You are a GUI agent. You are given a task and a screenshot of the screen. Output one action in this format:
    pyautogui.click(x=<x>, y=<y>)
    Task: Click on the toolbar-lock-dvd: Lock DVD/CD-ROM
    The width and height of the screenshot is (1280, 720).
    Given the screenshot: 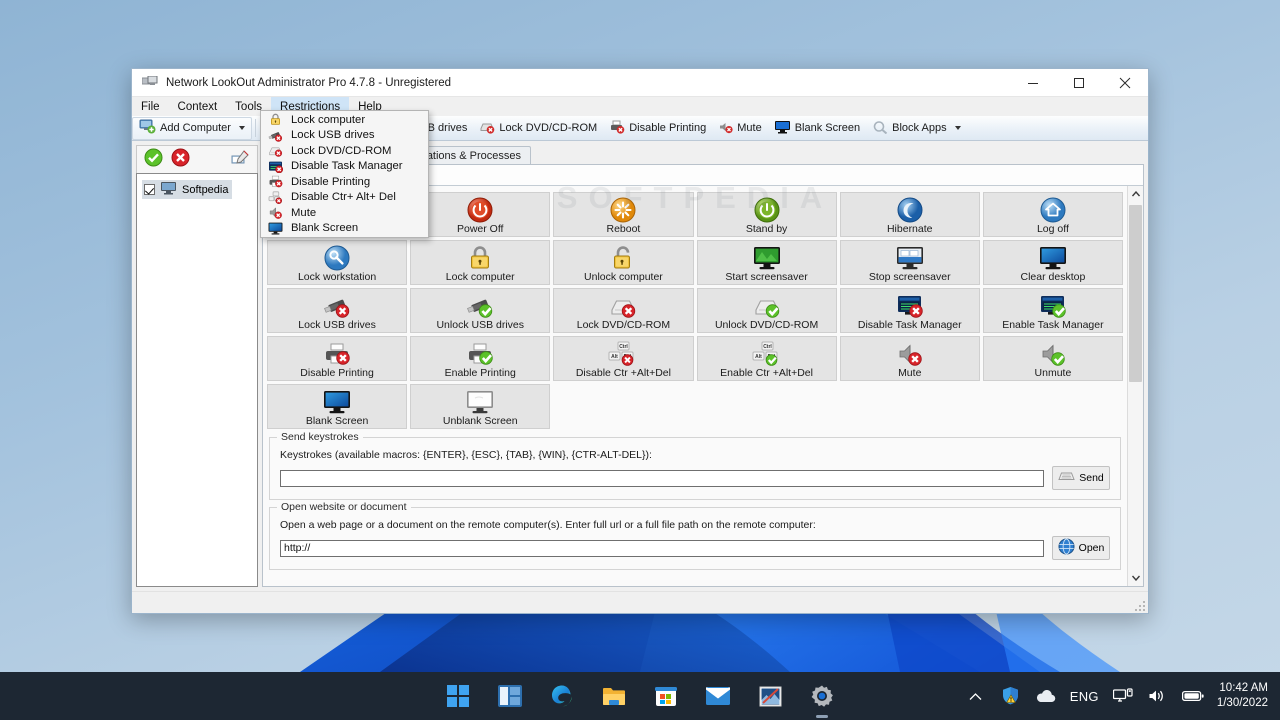 What is the action you would take?
    pyautogui.click(x=538, y=128)
    